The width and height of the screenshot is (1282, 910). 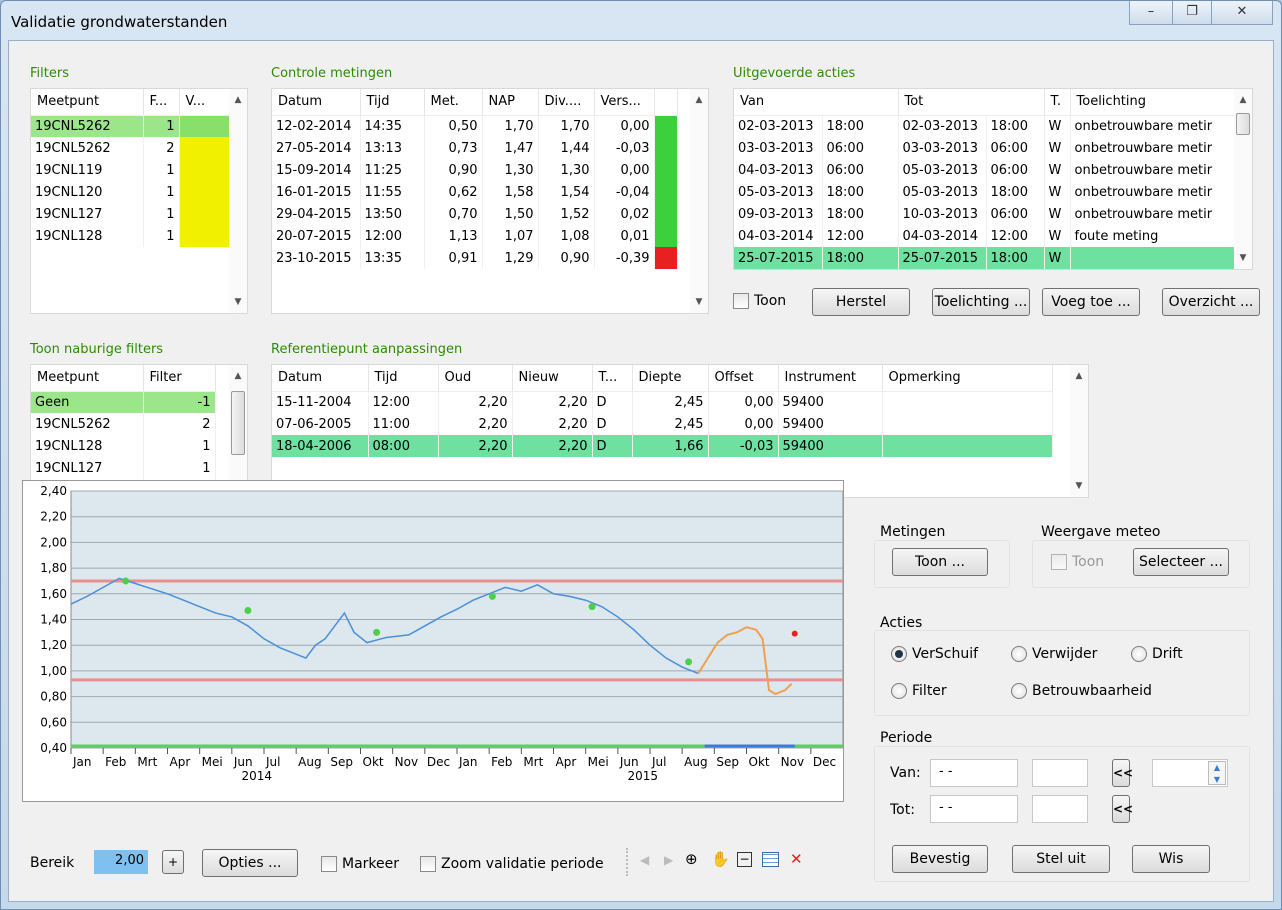 I want to click on acties-col-van: Van, so click(x=816, y=102).